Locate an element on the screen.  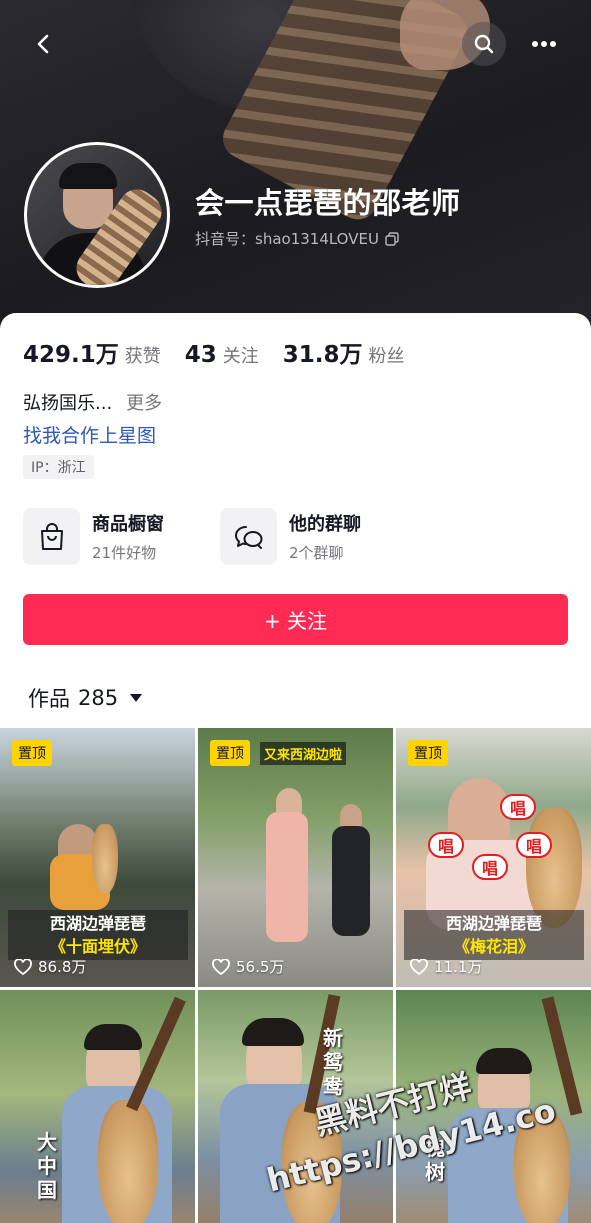
shop-window-sub: 21件好物 is located at coordinates (124, 553).